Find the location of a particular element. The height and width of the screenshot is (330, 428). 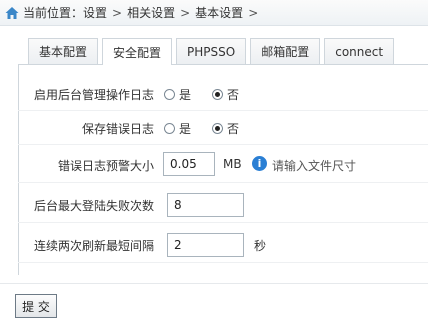

error-log-row: 保存错误日志 是 否 is located at coordinates (223, 128).